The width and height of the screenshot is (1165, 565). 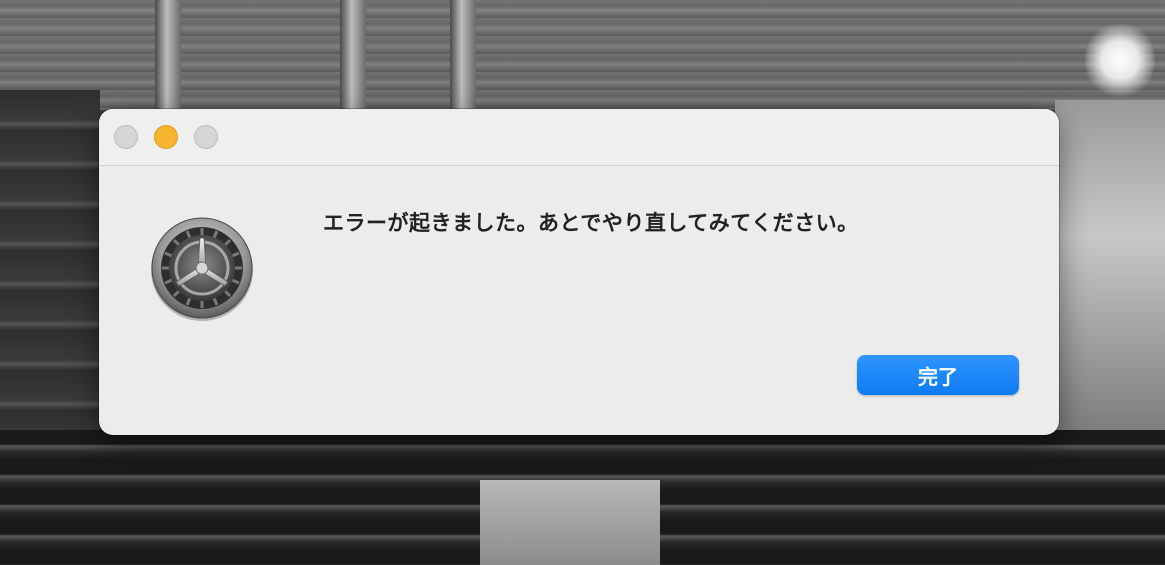 What do you see at coordinates (126, 137) in the screenshot?
I see `window-close-button` at bounding box center [126, 137].